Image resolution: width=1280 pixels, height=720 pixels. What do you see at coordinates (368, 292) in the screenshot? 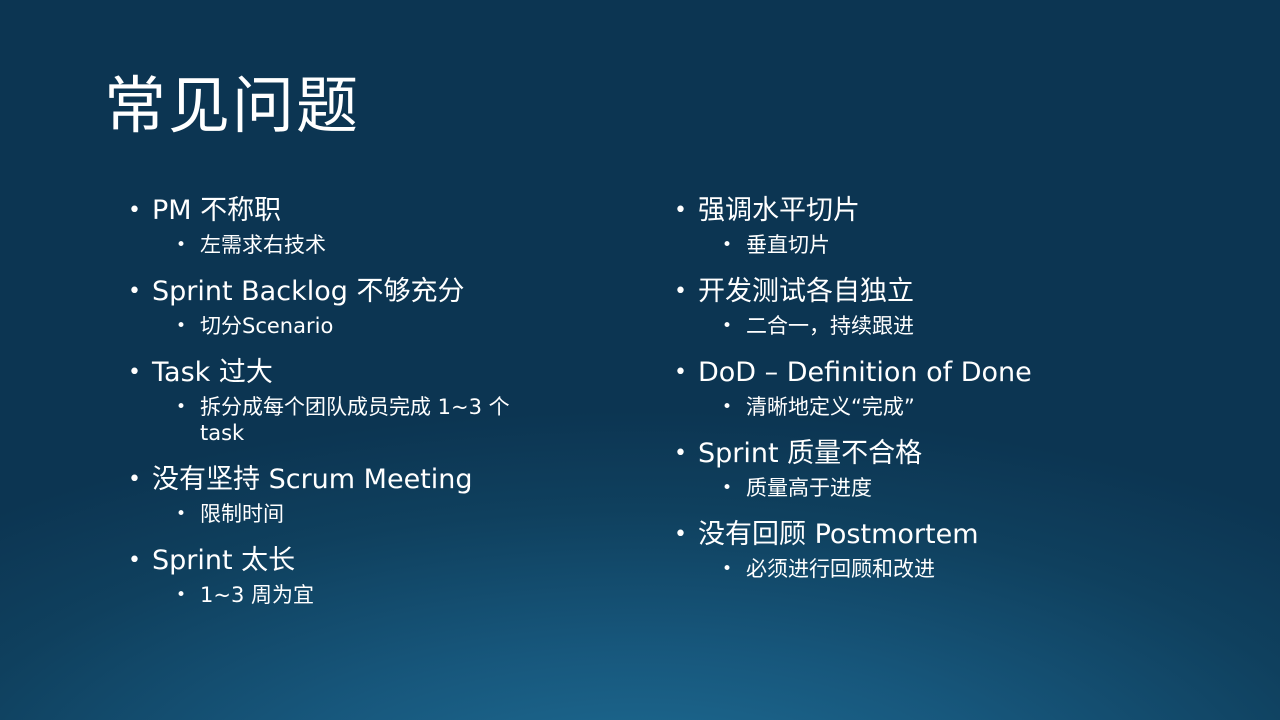
I see `bullet-item: Sprint Backlog 不够充分` at bounding box center [368, 292].